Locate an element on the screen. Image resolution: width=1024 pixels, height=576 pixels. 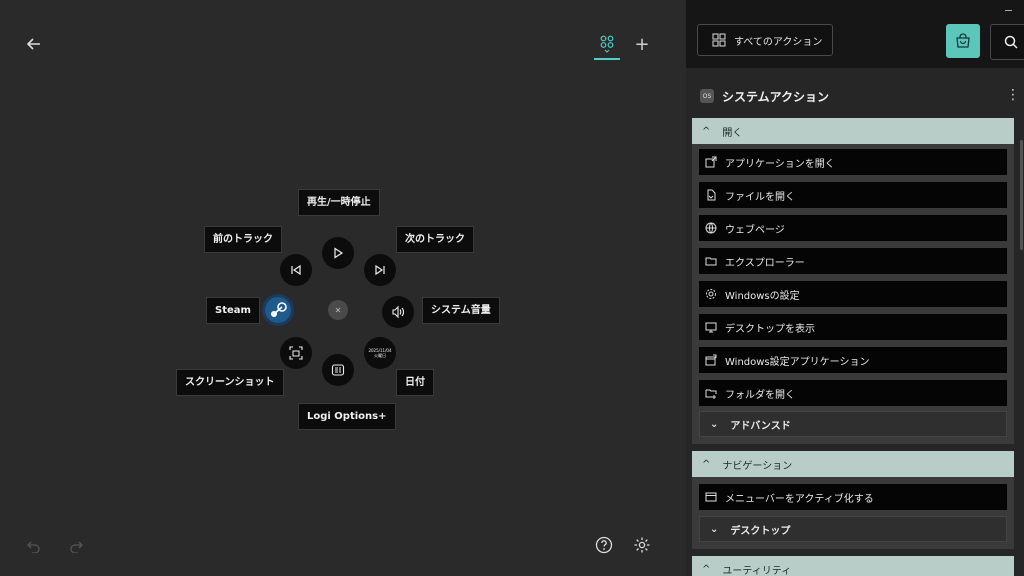
wheel-center: ✕ is located at coordinates (338, 310).